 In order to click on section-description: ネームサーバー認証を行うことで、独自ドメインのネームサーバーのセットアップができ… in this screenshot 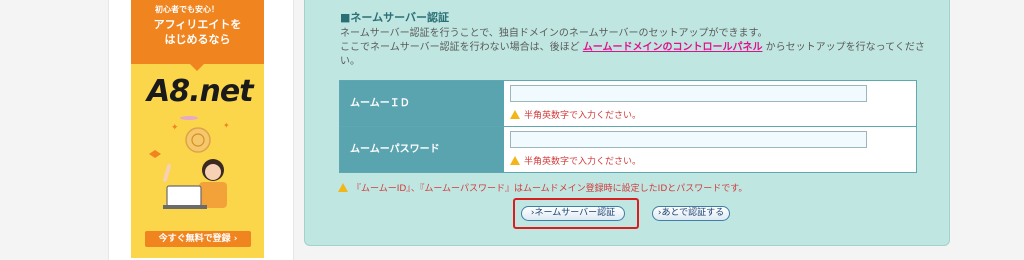, I will do `click(638, 48)`.